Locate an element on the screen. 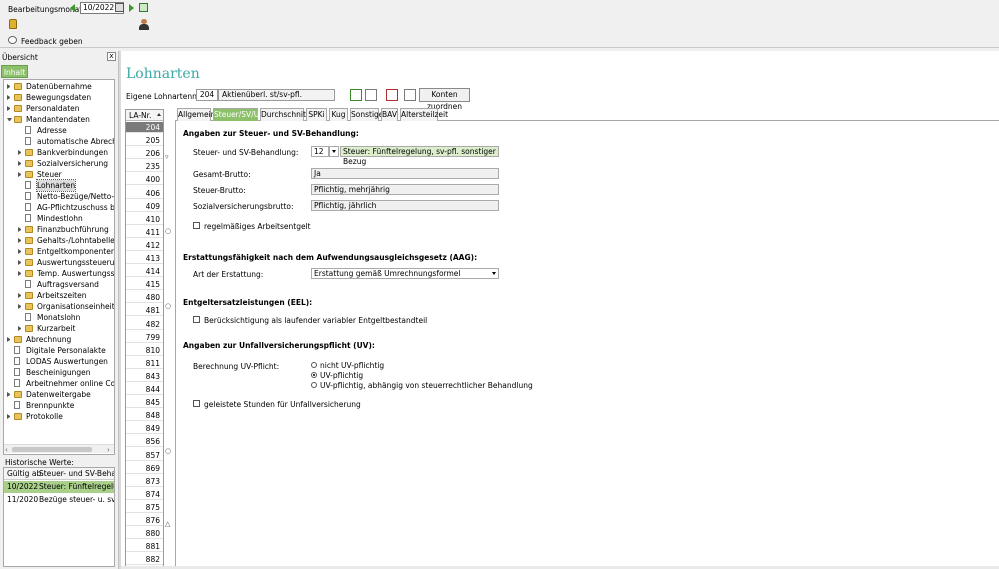  edit-icon is located at coordinates (410, 95).